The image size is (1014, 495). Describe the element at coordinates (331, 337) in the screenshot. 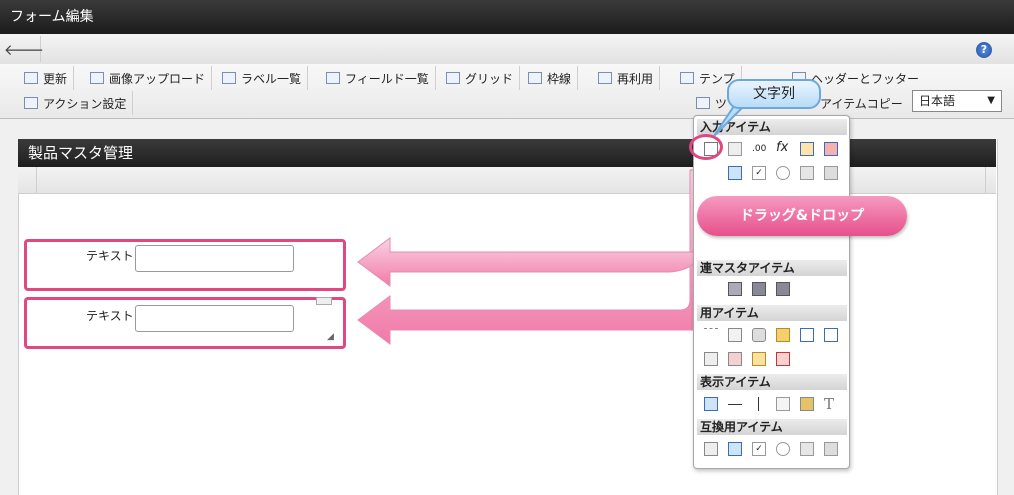

I see `resize-grip-icon: ◢` at that location.